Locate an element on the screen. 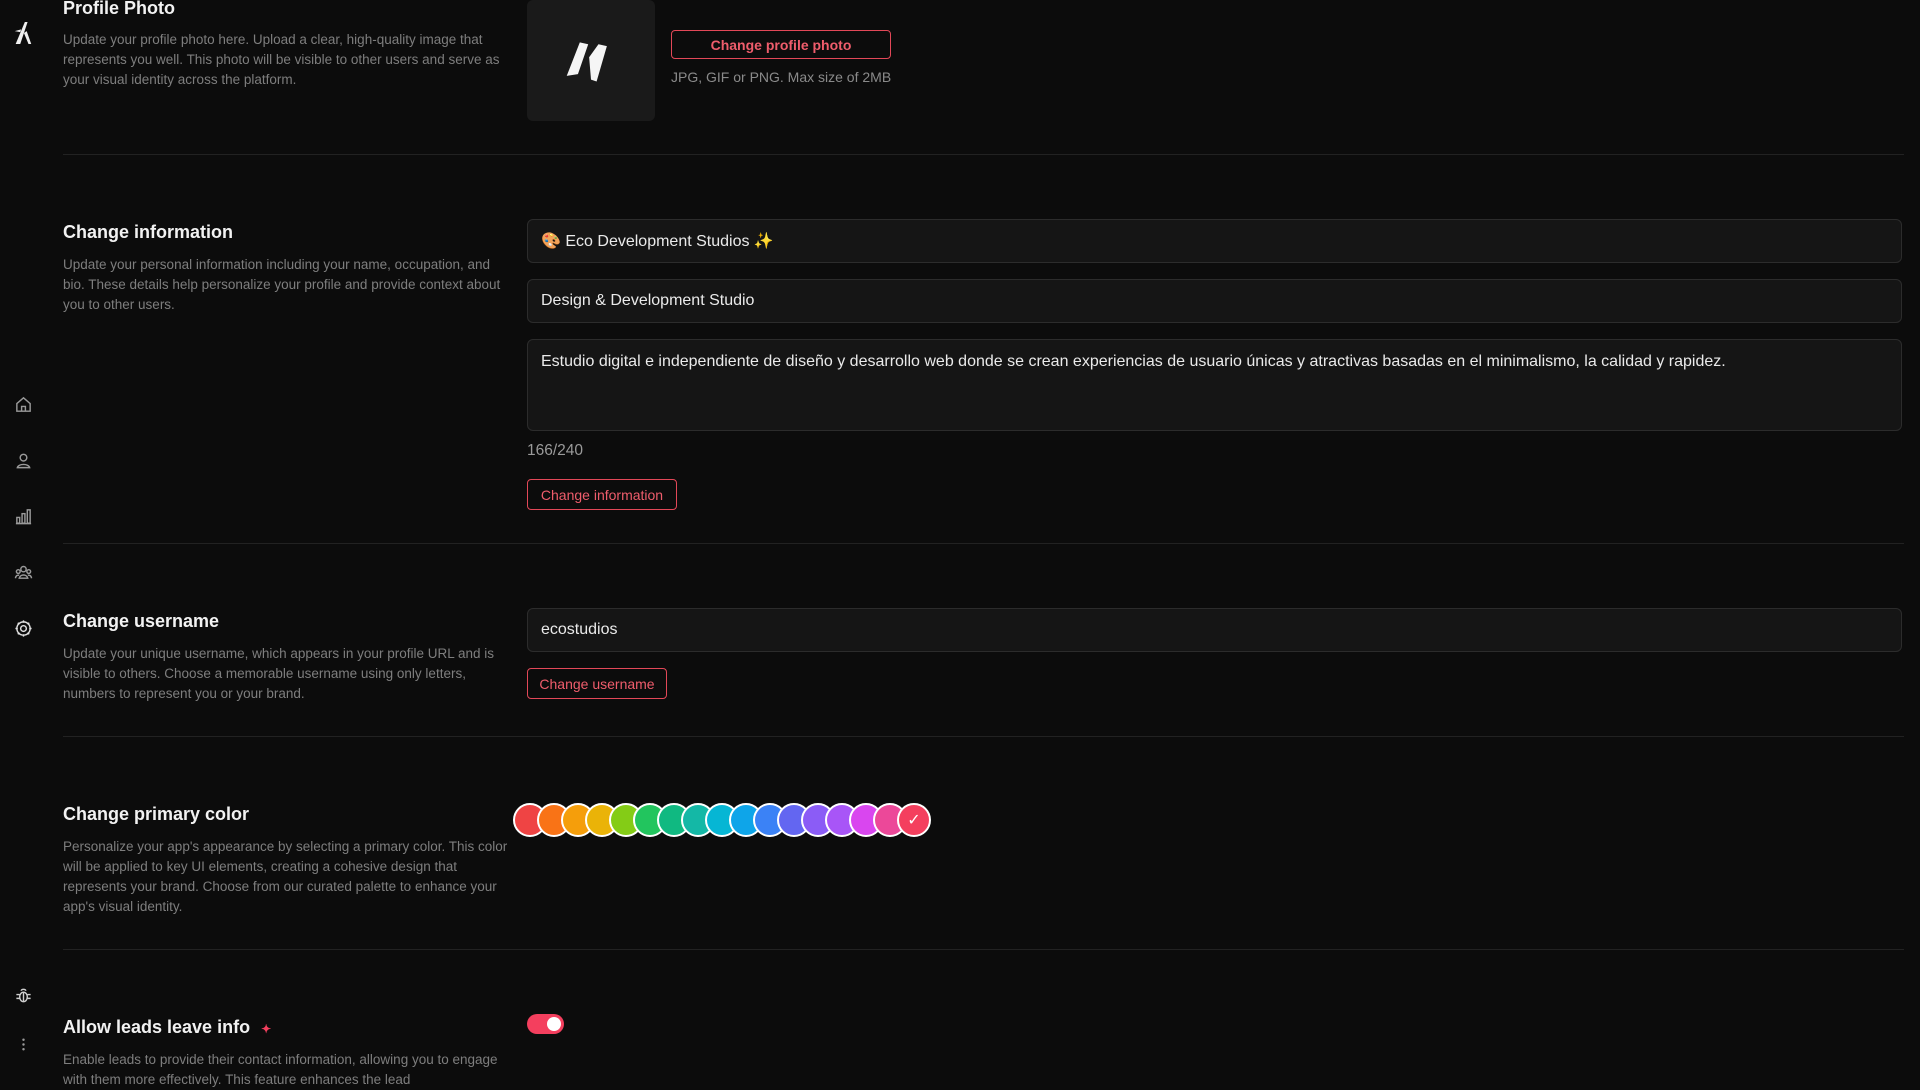  bio-char-count: 166/240 is located at coordinates (555, 450).